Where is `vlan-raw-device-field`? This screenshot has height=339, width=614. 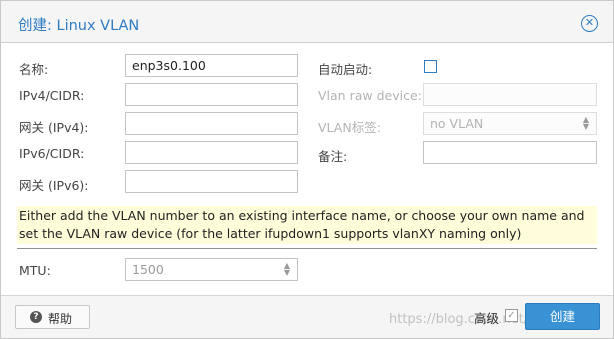 vlan-raw-device-field is located at coordinates (510, 94).